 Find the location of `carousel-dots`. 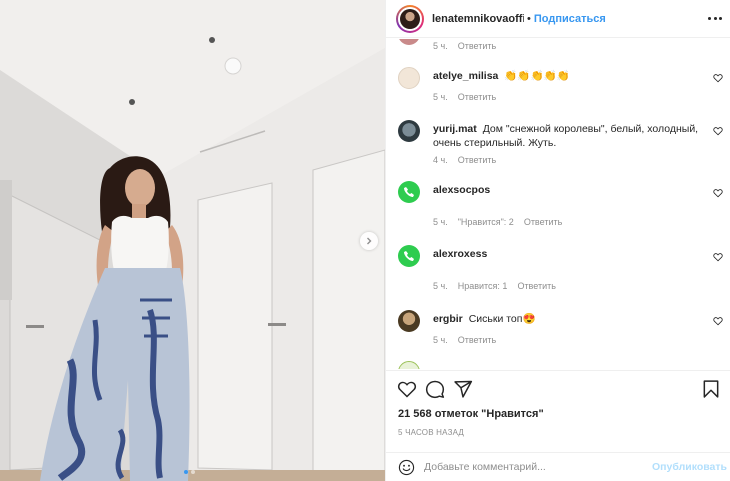

carousel-dots is located at coordinates (189, 472).